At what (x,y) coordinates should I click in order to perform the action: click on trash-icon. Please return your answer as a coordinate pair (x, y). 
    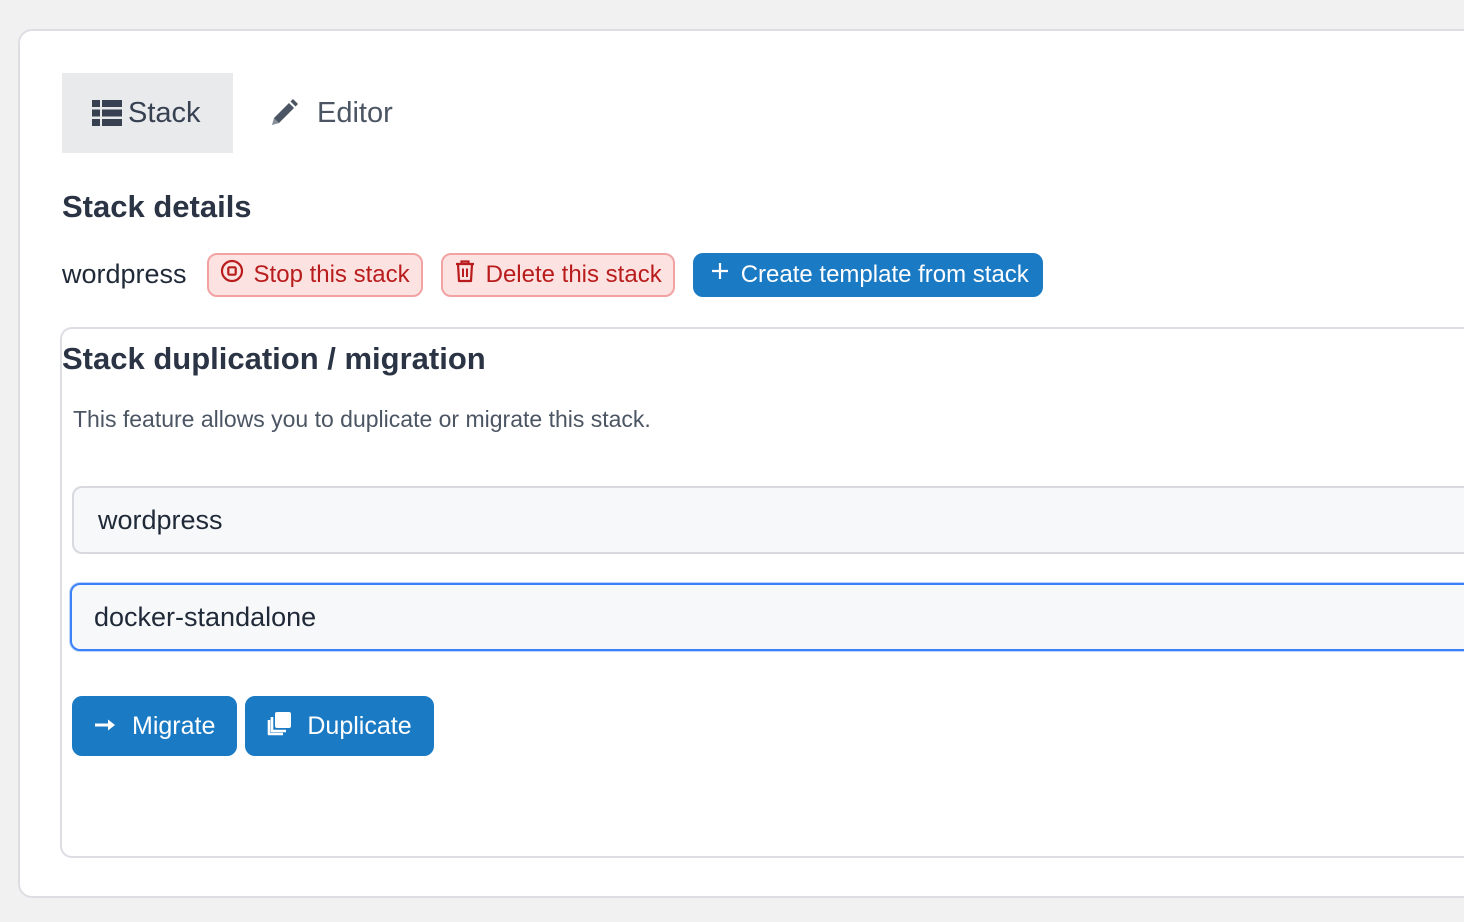
    Looking at the image, I should click on (465, 274).